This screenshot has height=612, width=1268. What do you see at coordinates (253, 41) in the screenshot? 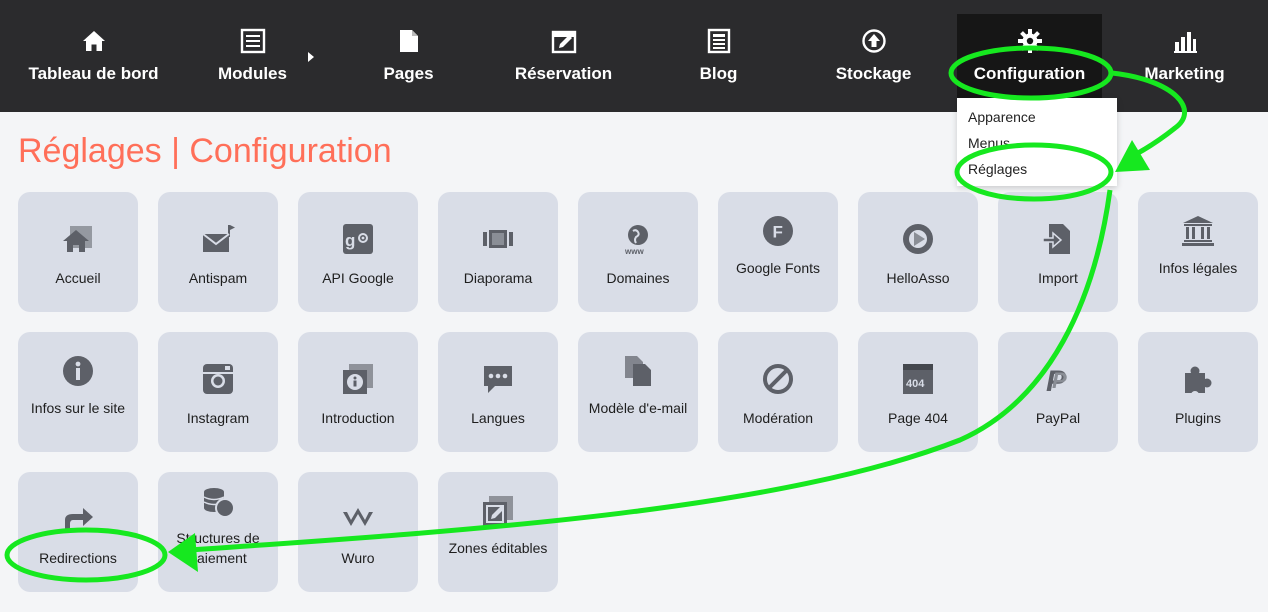
I see `list-icon` at bounding box center [253, 41].